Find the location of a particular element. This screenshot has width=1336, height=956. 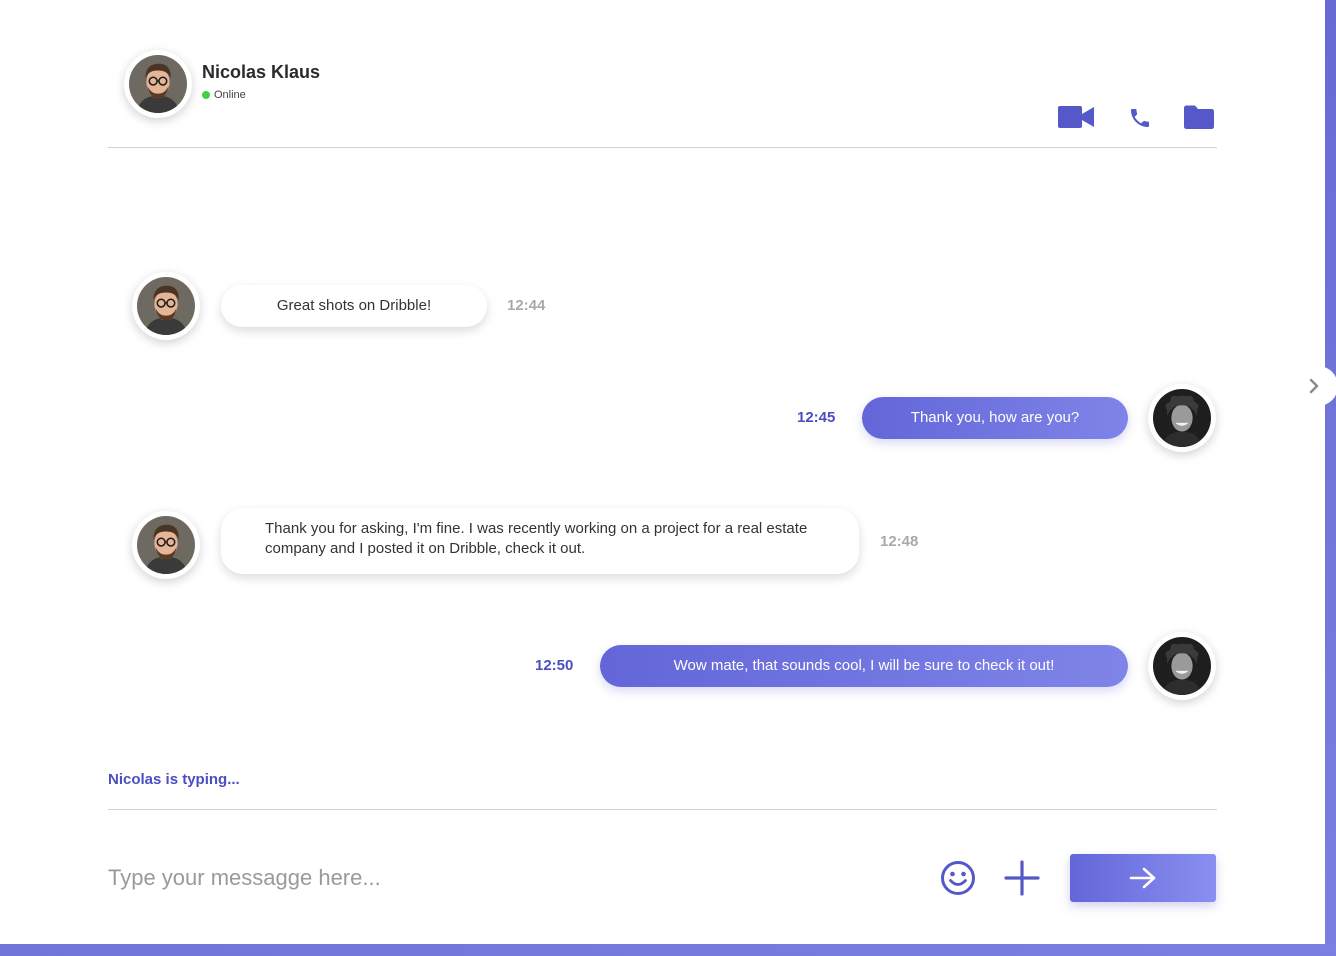

chevron-right-icon is located at coordinates (1314, 386).